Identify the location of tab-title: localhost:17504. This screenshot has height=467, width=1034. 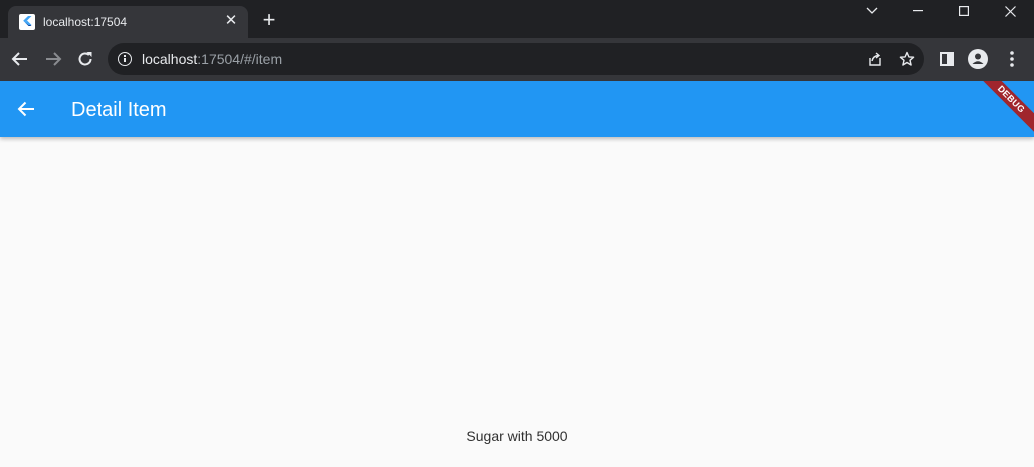
(85, 22).